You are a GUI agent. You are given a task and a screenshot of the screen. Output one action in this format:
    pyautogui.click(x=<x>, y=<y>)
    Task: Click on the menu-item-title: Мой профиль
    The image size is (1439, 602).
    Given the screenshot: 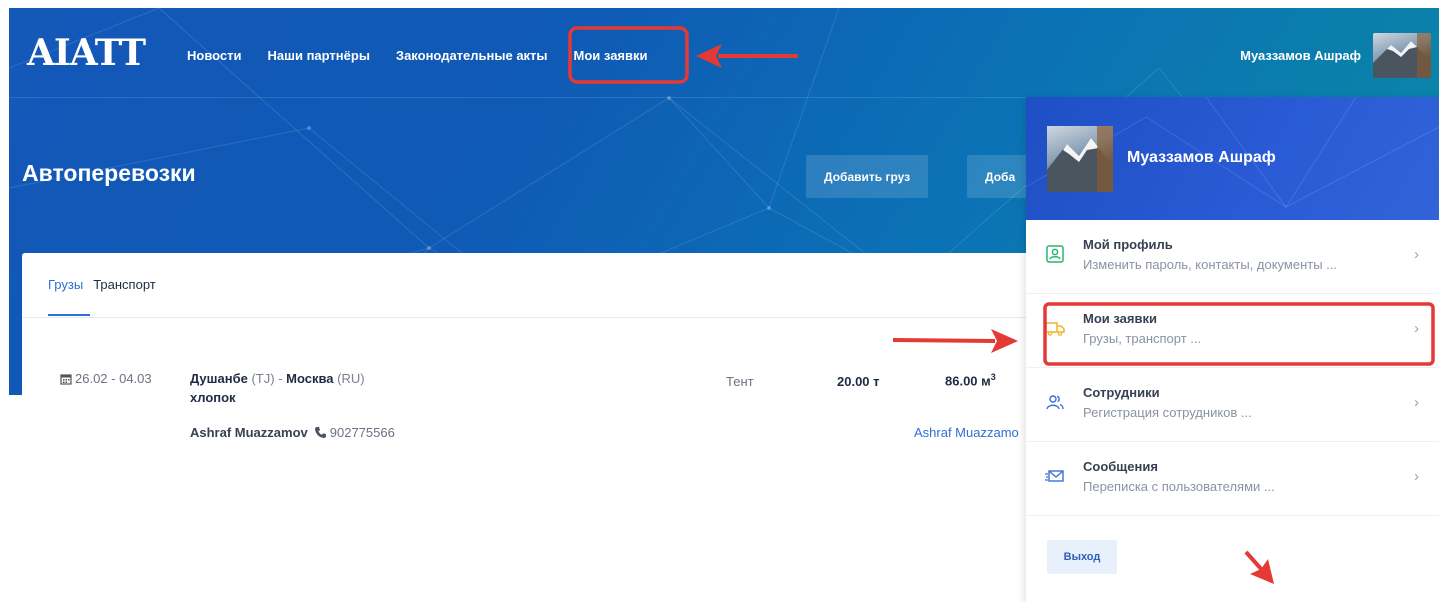 What is the action you would take?
    pyautogui.click(x=1128, y=244)
    